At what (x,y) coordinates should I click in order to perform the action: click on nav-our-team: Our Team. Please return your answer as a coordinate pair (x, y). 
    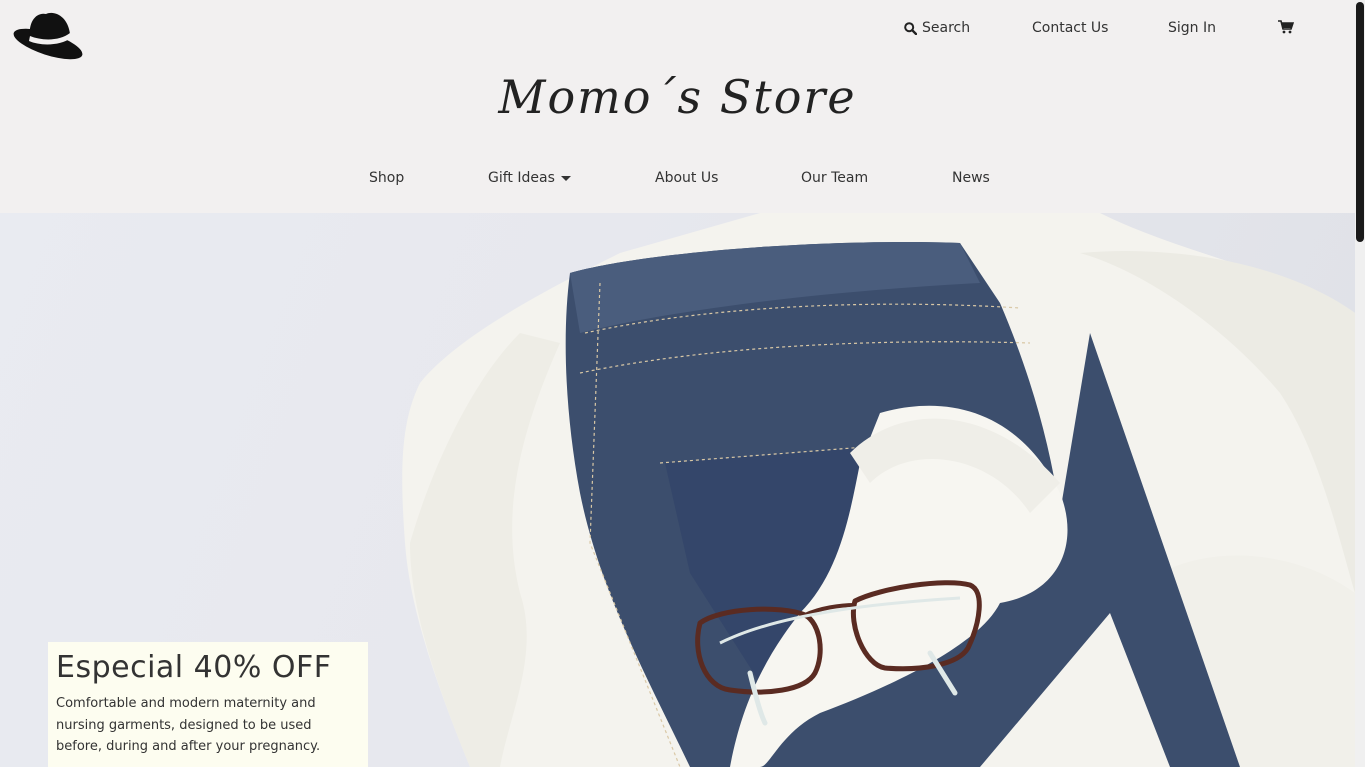
    Looking at the image, I should click on (834, 178).